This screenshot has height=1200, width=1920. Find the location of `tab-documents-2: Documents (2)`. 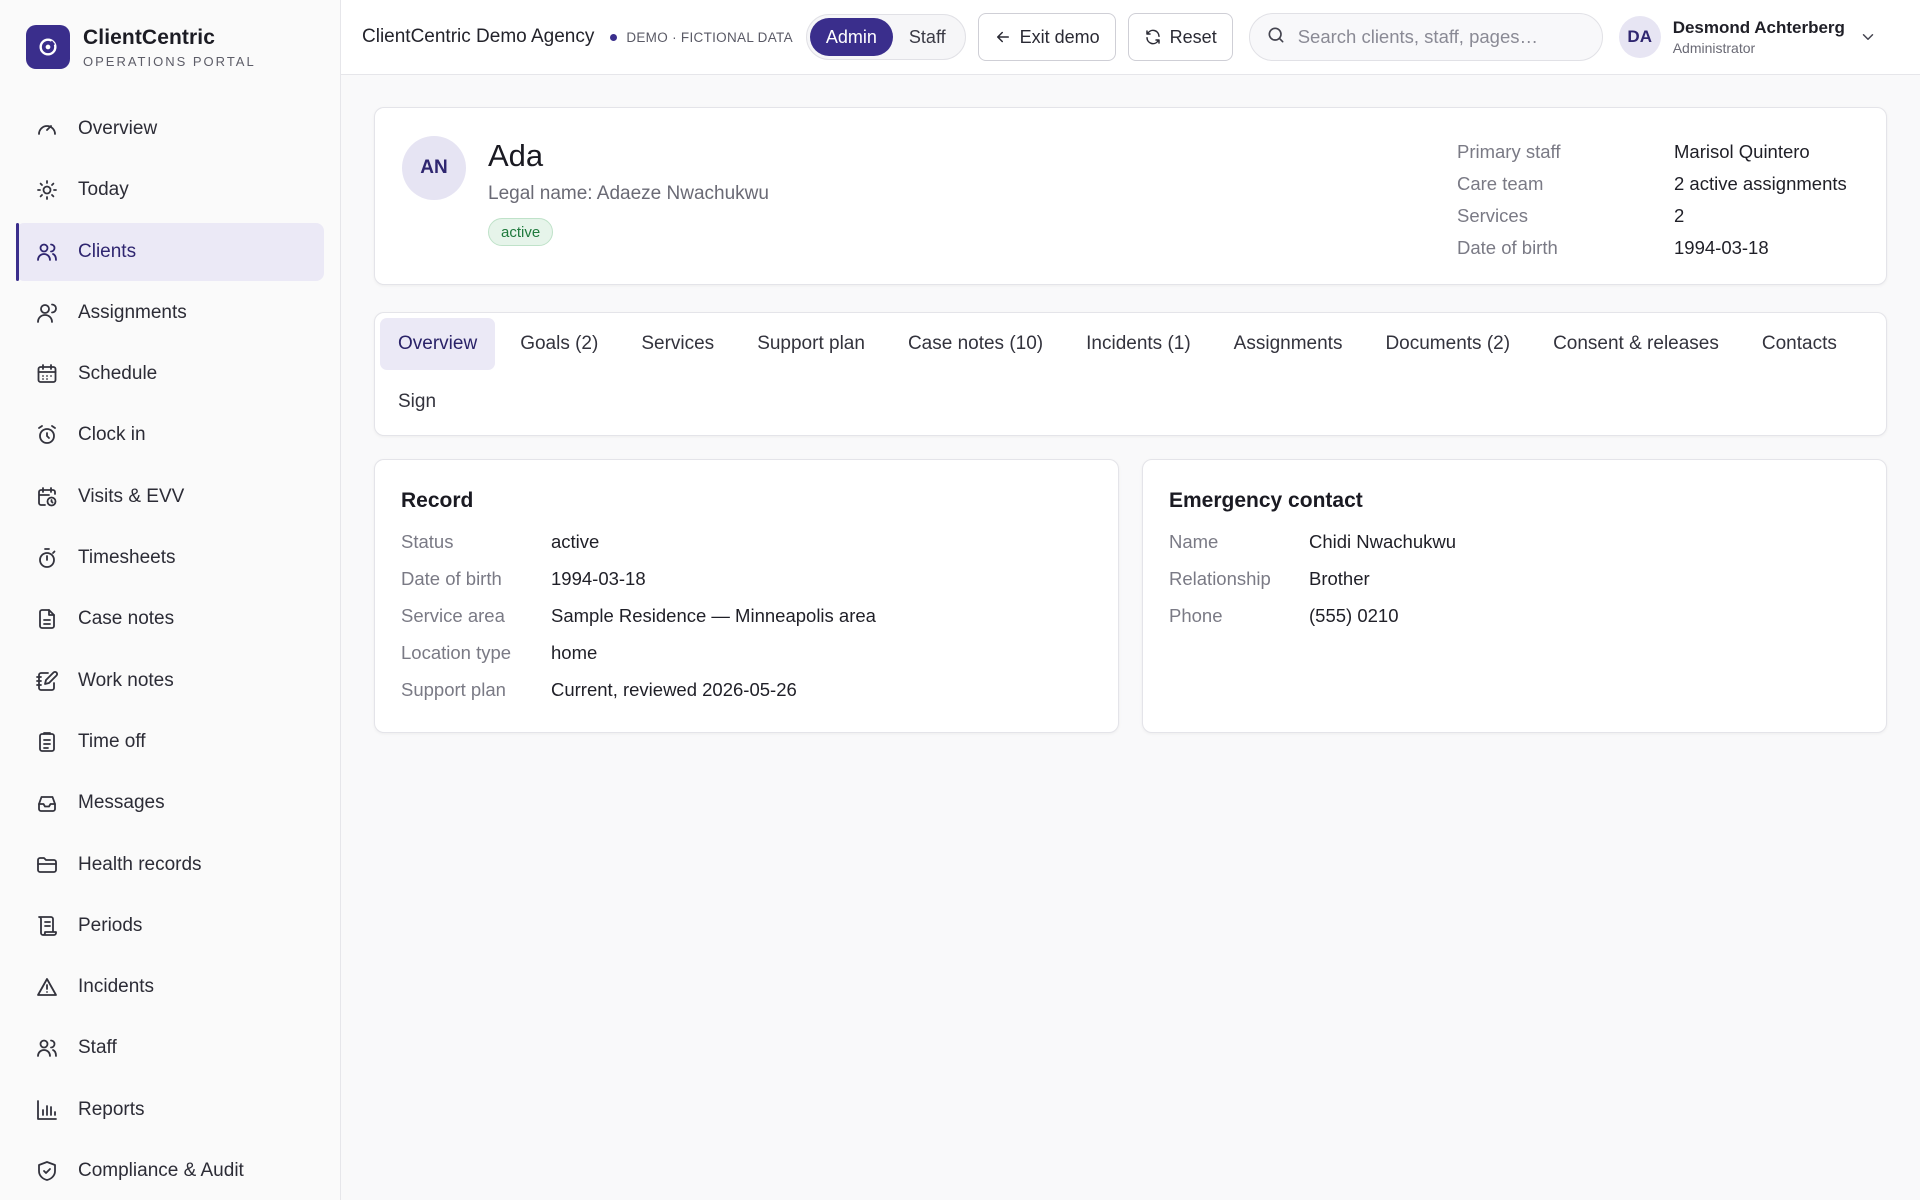

tab-documents-2: Documents (2) is located at coordinates (1447, 344).